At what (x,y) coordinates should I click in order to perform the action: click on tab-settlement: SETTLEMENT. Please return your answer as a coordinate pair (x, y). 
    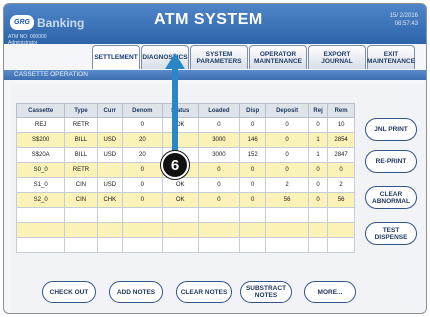
    Looking at the image, I should click on (116, 57).